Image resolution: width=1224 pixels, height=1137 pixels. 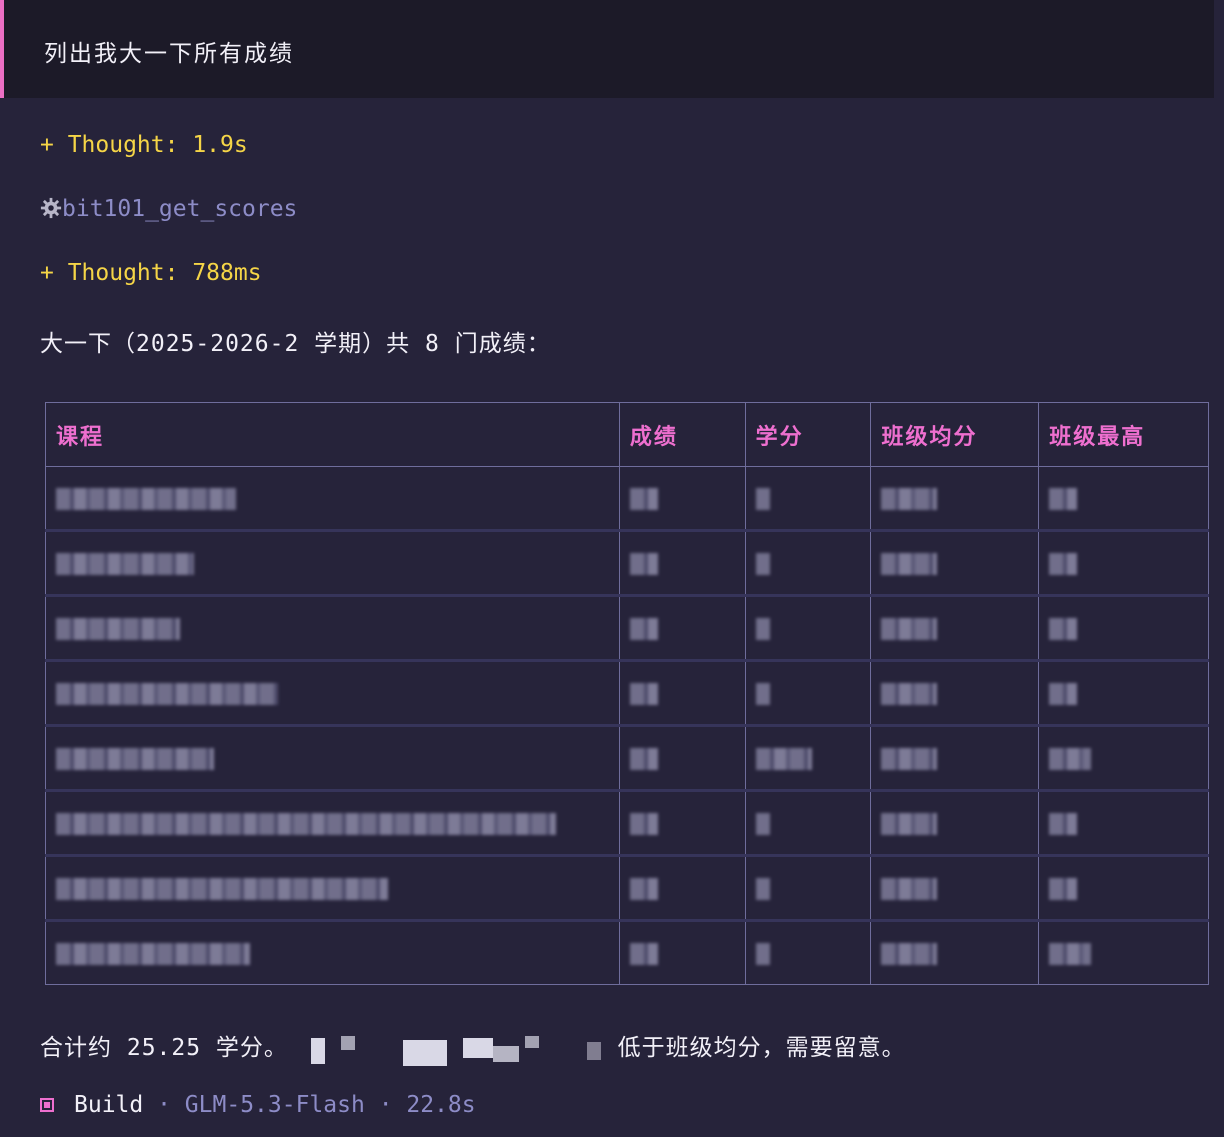 I want to click on total-suffix: 低于班级均分，需要留意。, so click(x=761, y=1048).